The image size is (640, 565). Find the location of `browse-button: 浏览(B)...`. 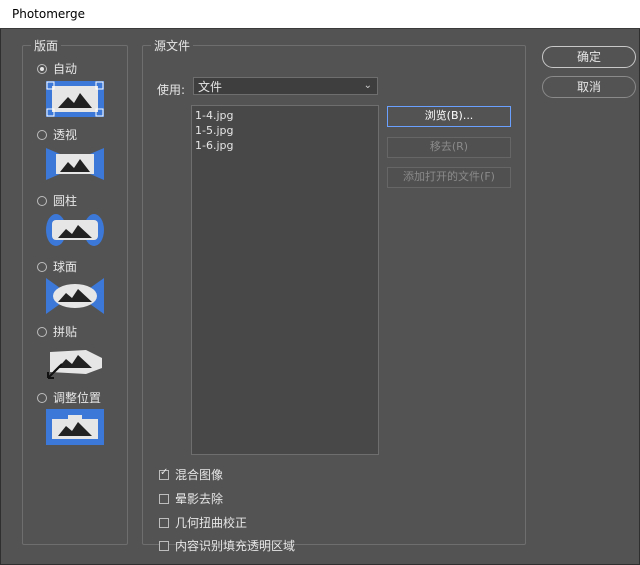

browse-button: 浏览(B)... is located at coordinates (449, 116).